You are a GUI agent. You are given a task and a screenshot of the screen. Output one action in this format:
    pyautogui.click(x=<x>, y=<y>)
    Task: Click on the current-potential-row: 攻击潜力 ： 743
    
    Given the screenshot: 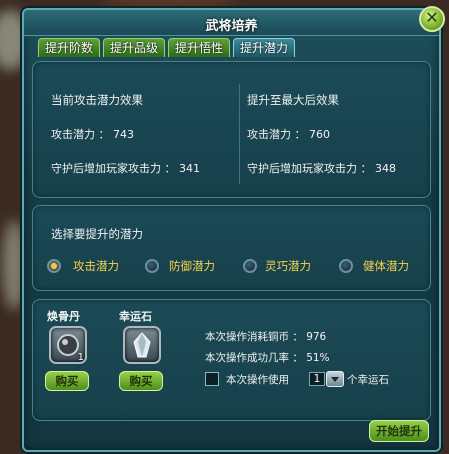 What is the action you would take?
    pyautogui.click(x=92, y=134)
    